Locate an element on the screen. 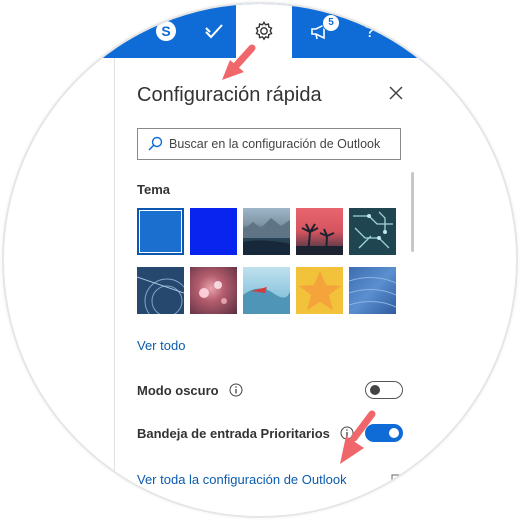 The height and width of the screenshot is (520, 520). settings-search-box is located at coordinates (269, 144).